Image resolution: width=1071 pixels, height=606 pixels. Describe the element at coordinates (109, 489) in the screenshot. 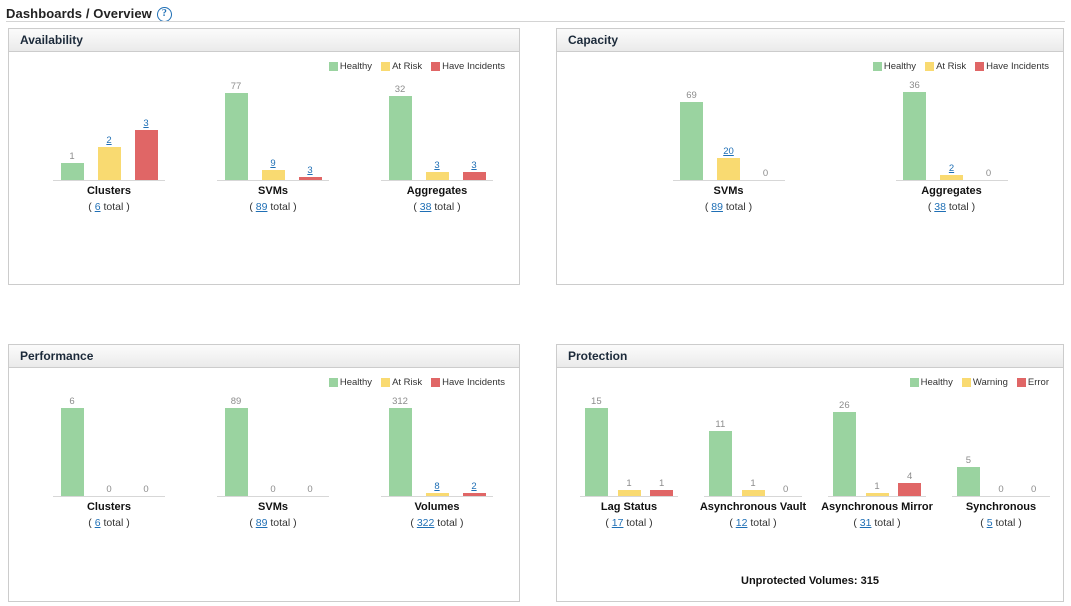

I see `bar-value-label: 0` at that location.